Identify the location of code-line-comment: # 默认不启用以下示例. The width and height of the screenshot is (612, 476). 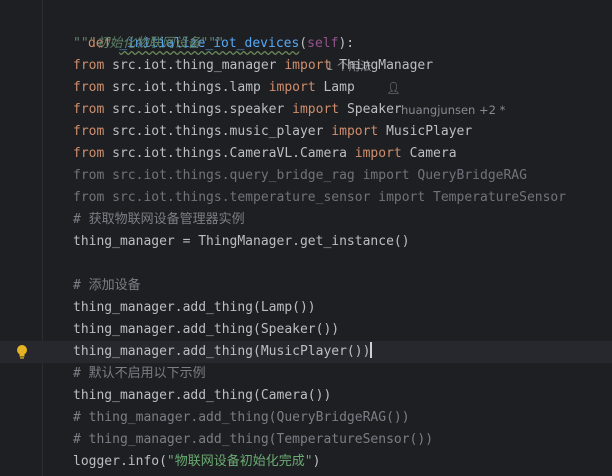
(306, 374).